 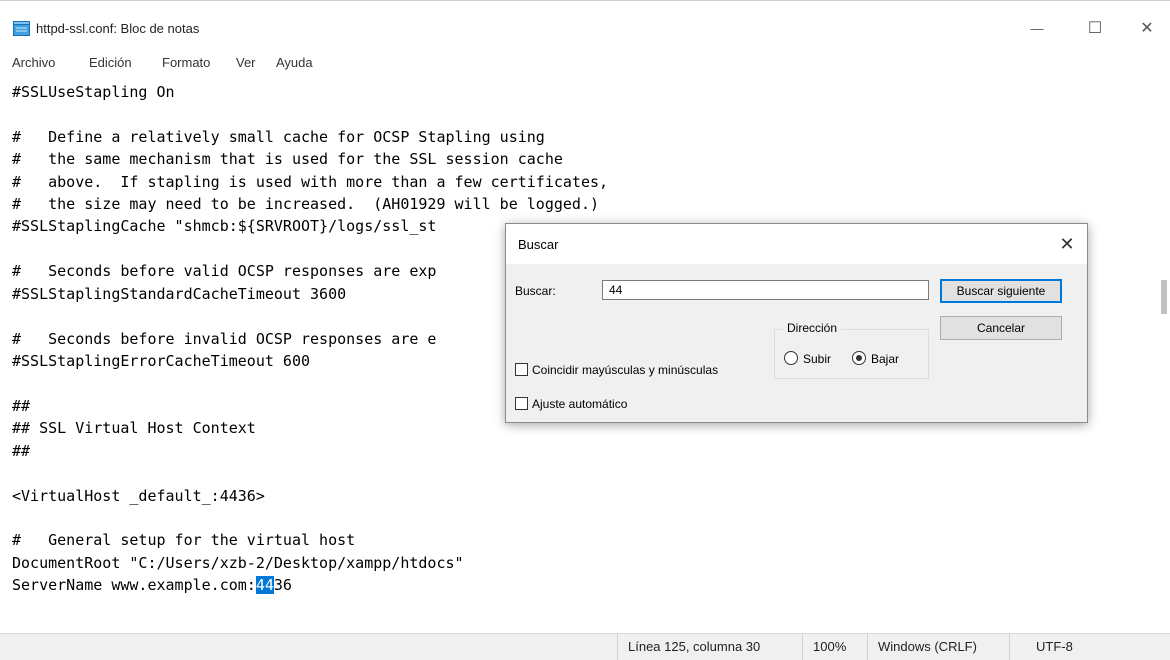 I want to click on up-radio, so click(x=791, y=358).